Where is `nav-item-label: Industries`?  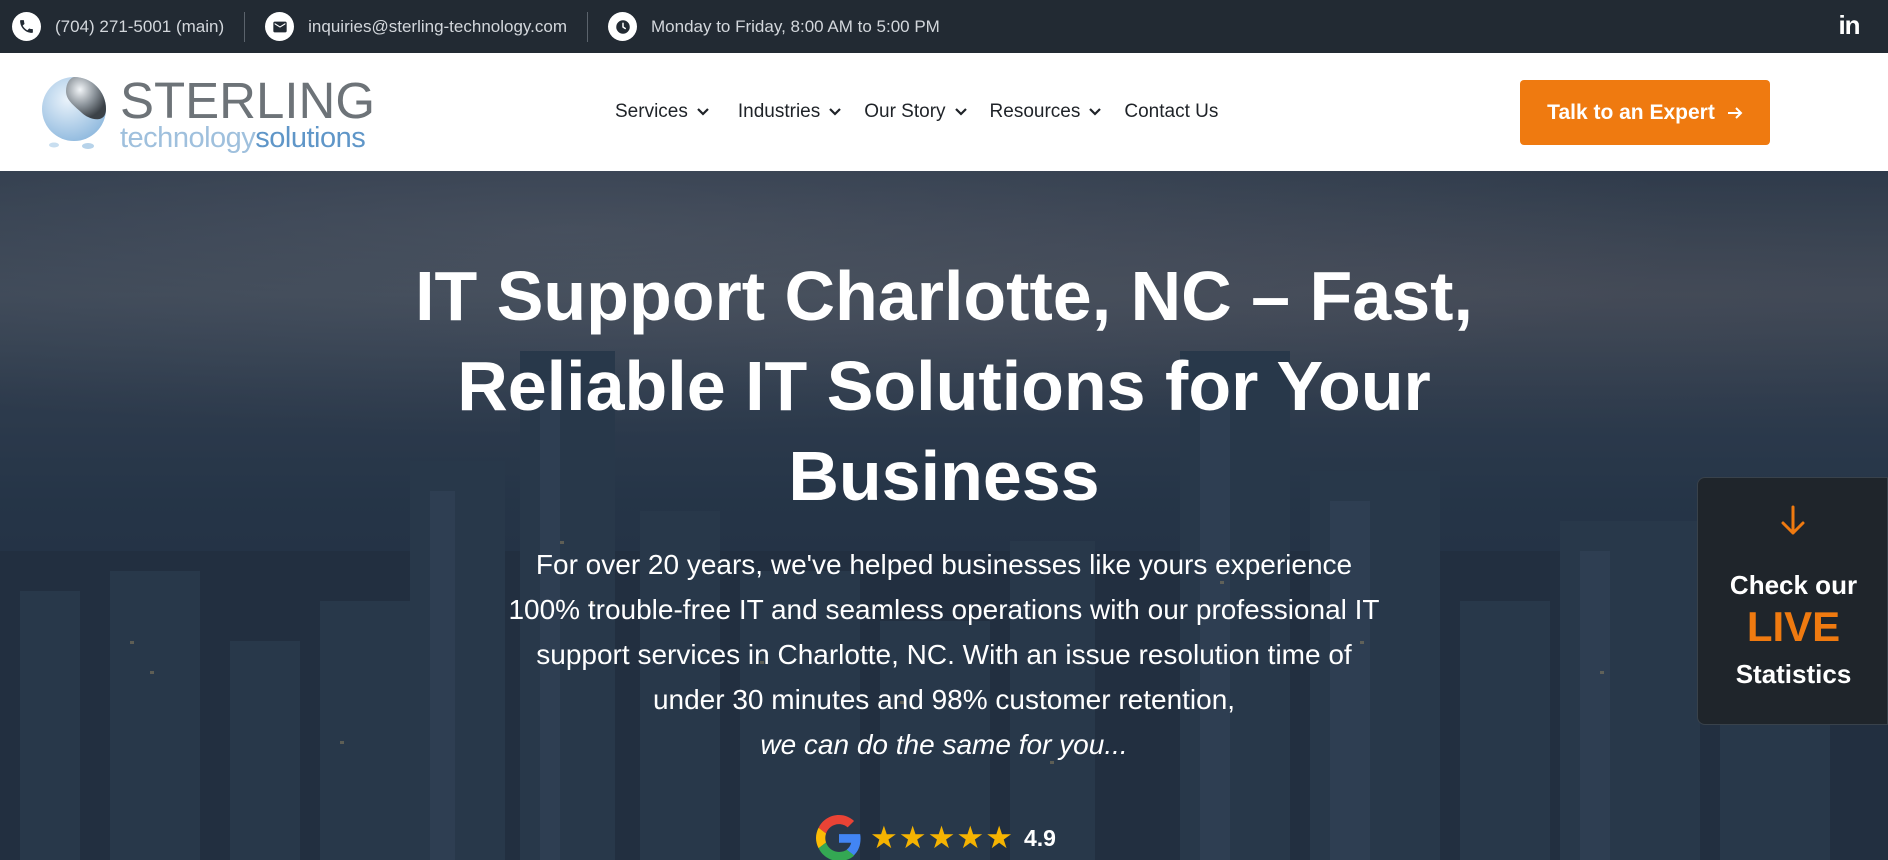
nav-item-label: Industries is located at coordinates (779, 111).